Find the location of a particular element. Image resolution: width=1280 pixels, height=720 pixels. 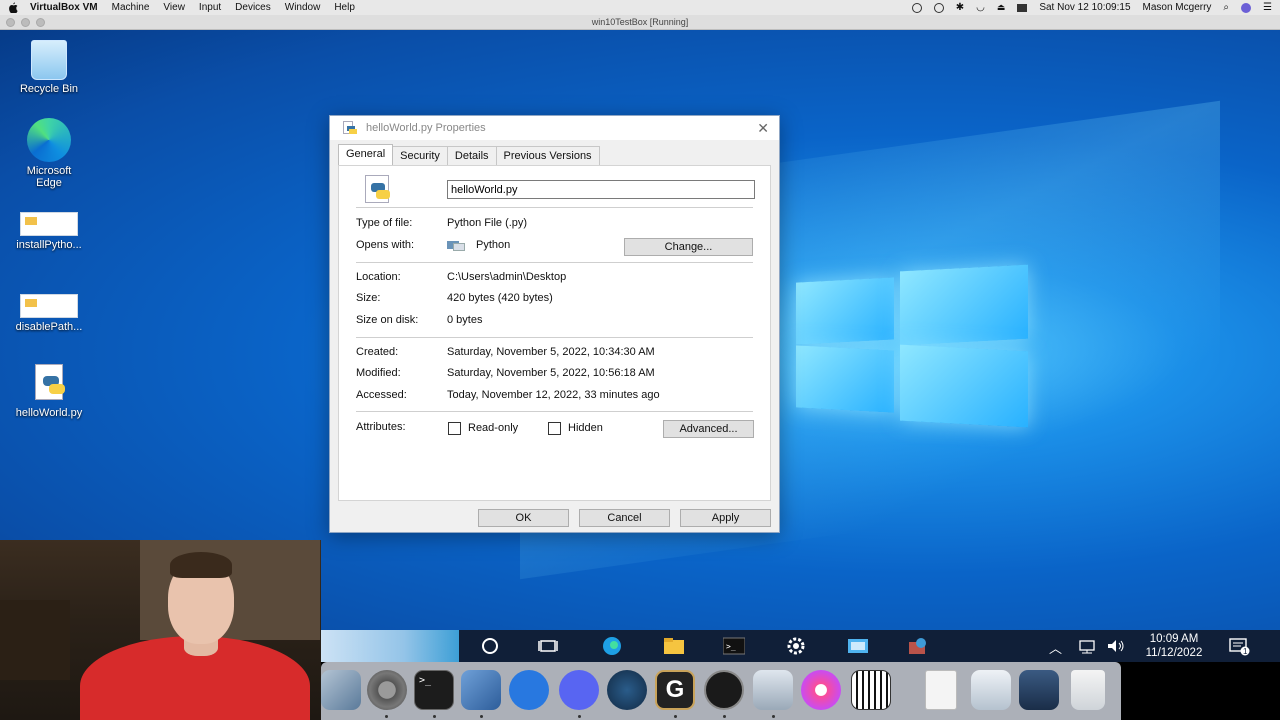

preview-icon is located at coordinates (341, 690).